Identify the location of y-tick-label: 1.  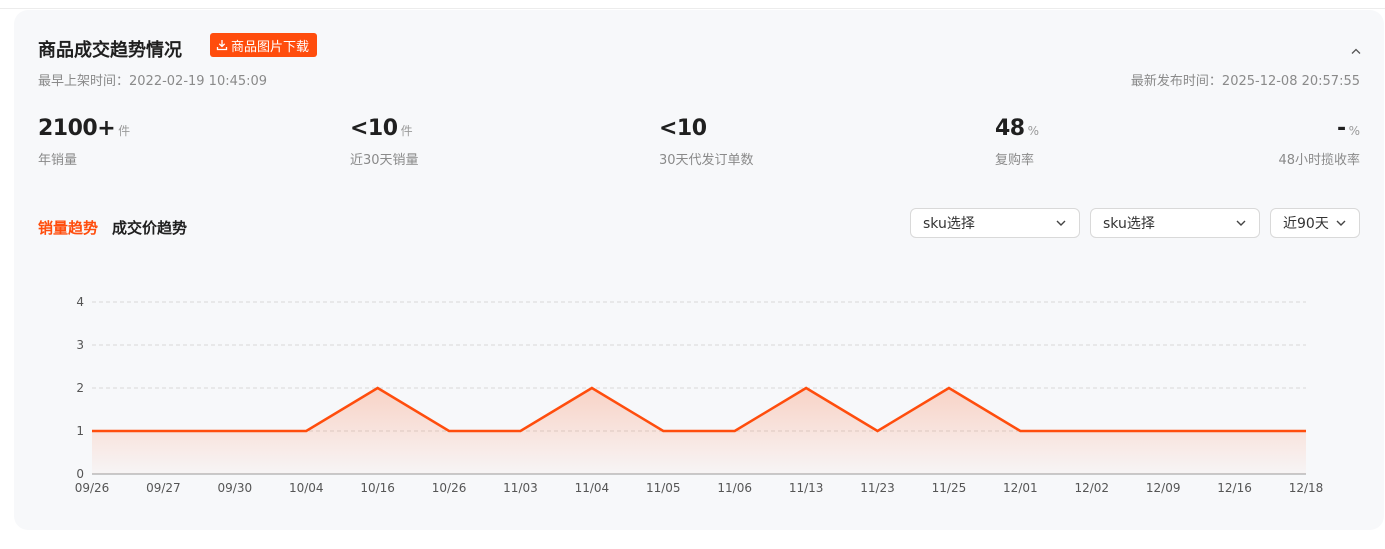
(80, 431).